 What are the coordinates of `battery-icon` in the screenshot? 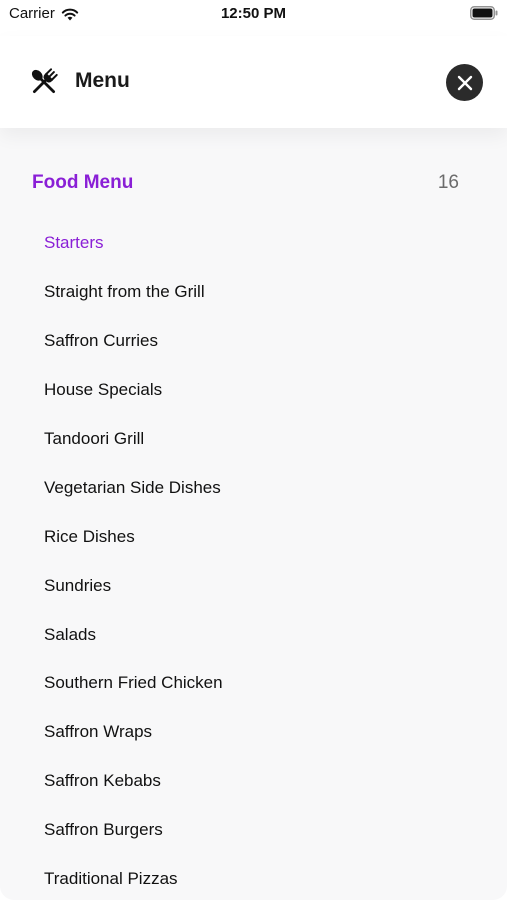 It's located at (484, 13).